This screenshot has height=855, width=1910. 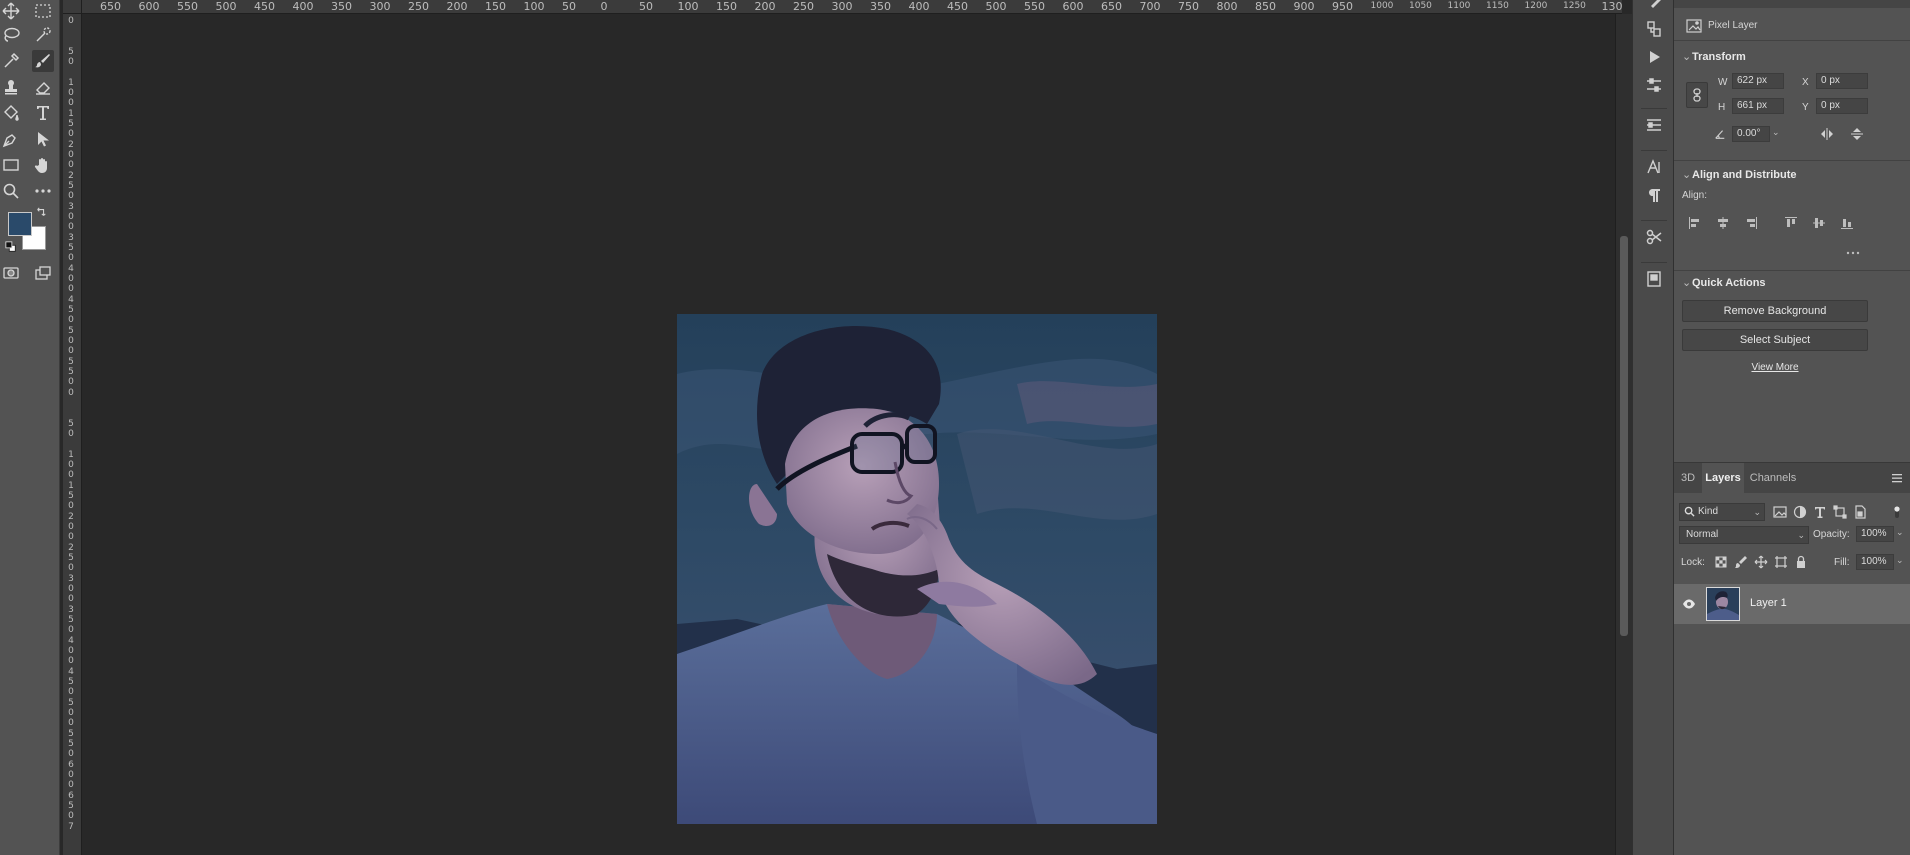 I want to click on bucket-icon, so click(x=11, y=113).